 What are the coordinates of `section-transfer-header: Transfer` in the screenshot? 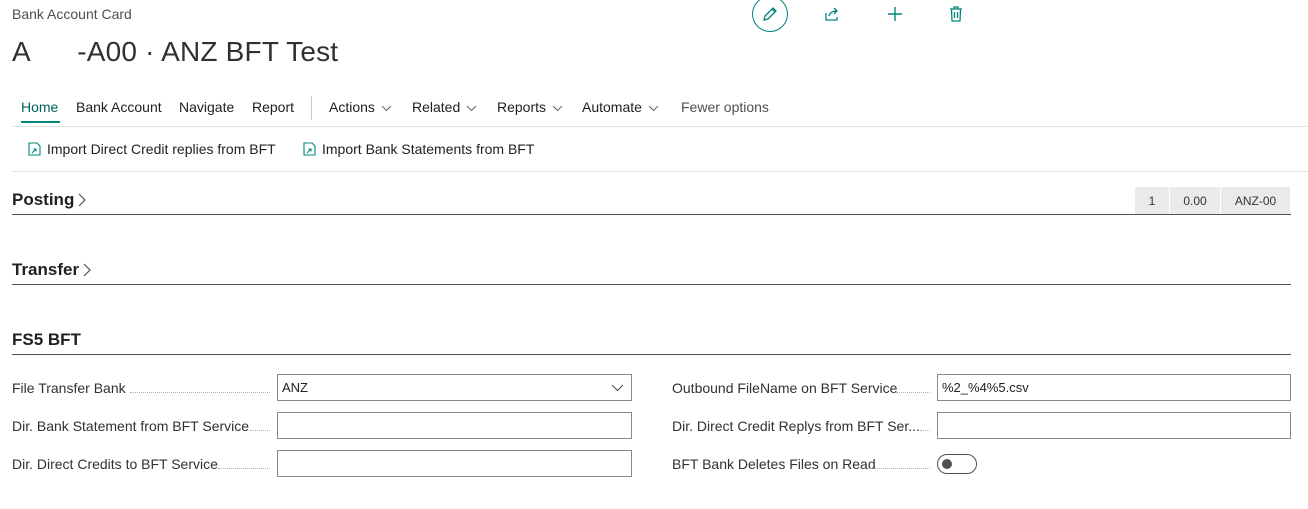 It's located at (52, 270).